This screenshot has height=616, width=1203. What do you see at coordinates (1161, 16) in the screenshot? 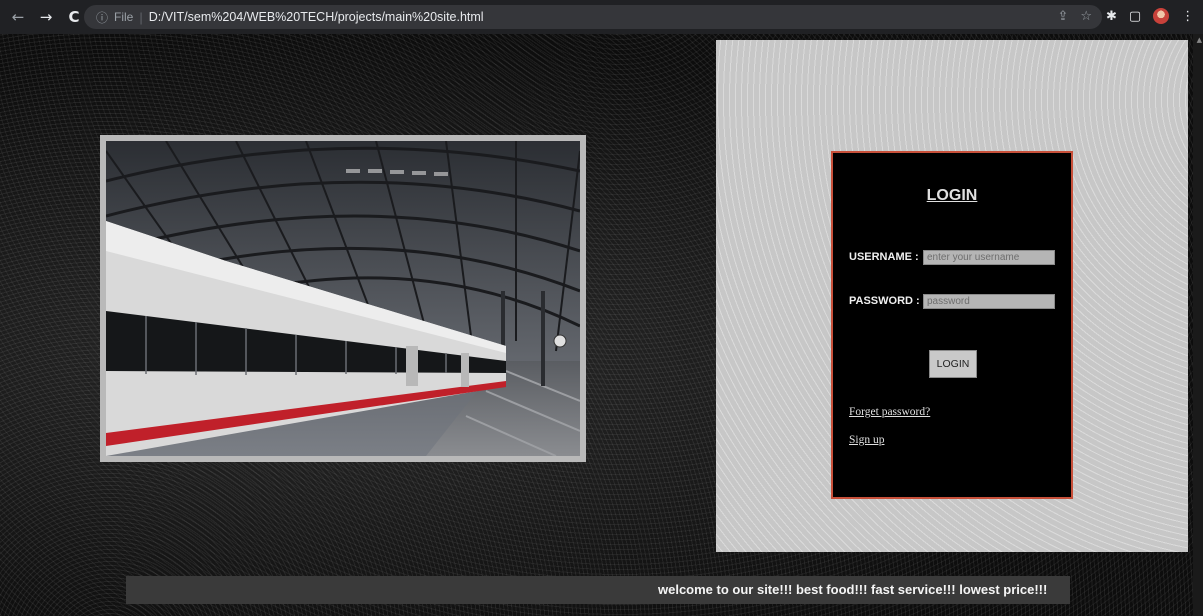
I see `profile-avatar` at bounding box center [1161, 16].